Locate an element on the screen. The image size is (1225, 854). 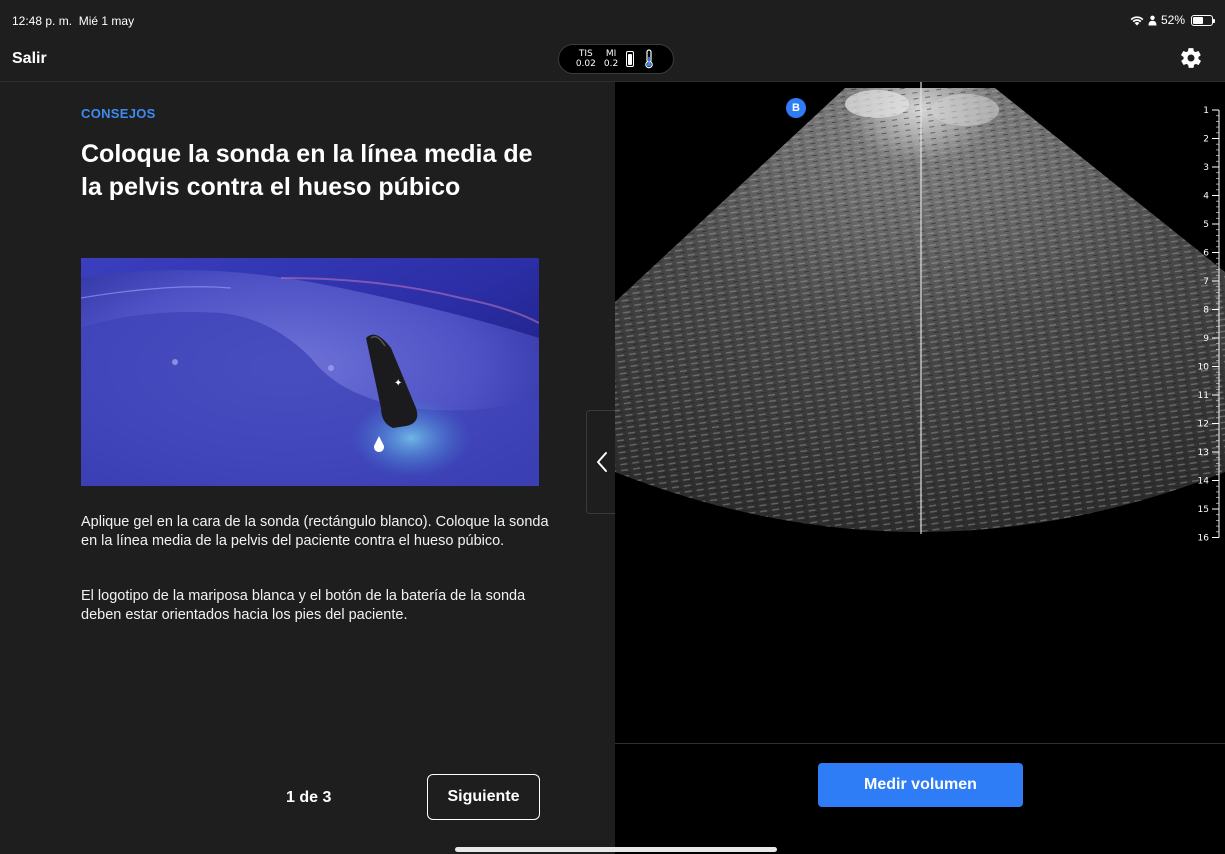
divider is located at coordinates (920, 743).